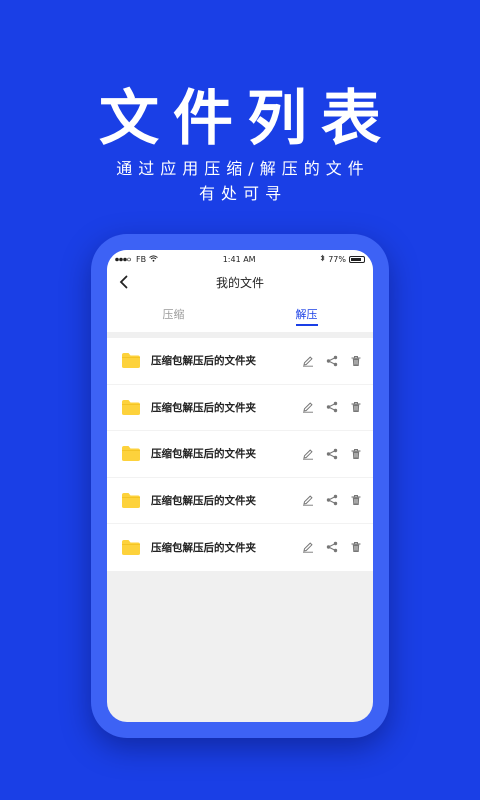 This screenshot has width=480, height=800. I want to click on nav-bar: 我的文件, so click(240, 282).